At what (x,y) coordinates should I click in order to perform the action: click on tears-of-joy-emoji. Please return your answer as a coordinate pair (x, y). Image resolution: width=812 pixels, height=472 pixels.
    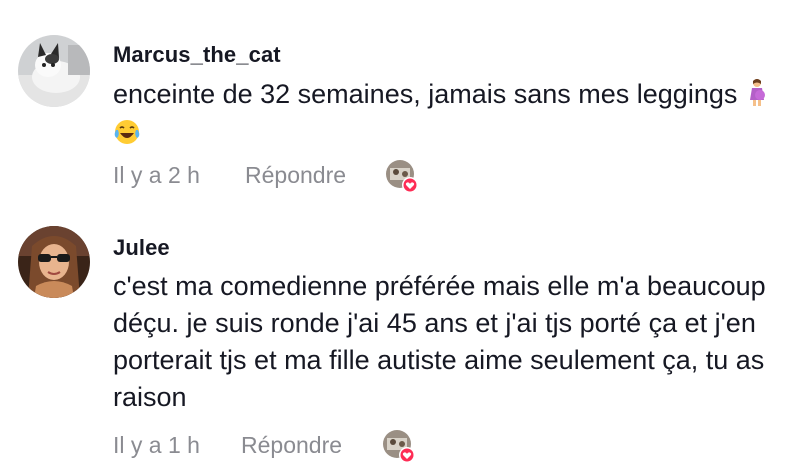
    Looking at the image, I should click on (127, 137).